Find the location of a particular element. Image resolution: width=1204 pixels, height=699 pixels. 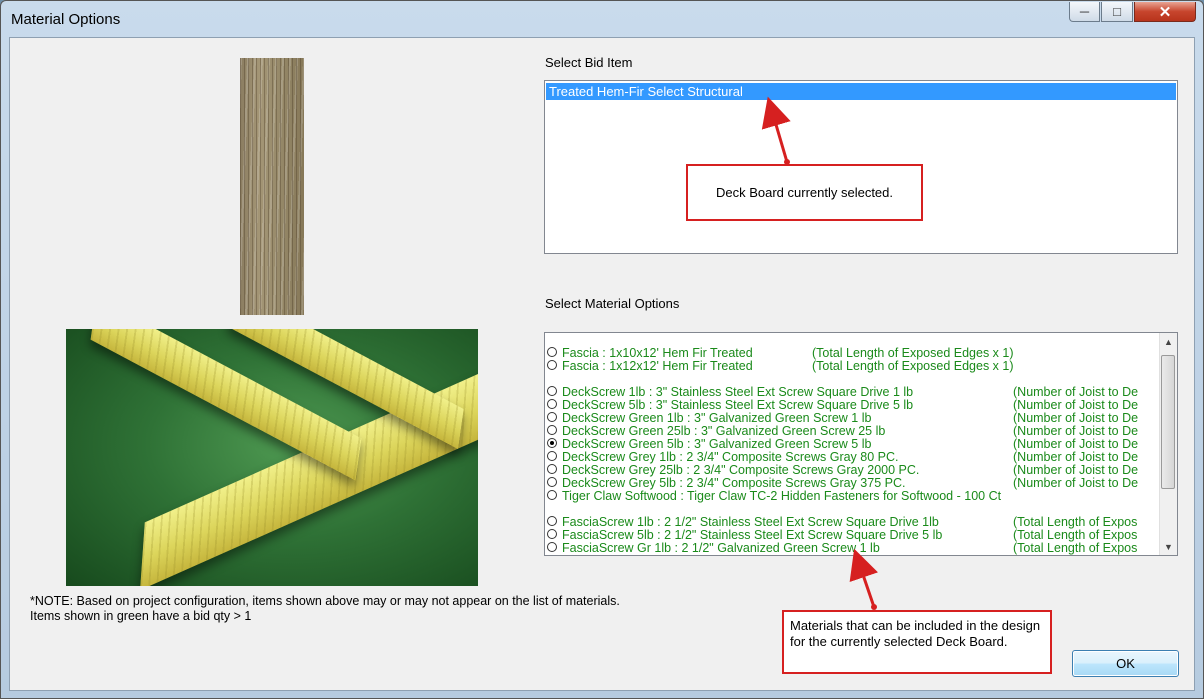

arrow-to-material-list is located at coordinates (864, 578).